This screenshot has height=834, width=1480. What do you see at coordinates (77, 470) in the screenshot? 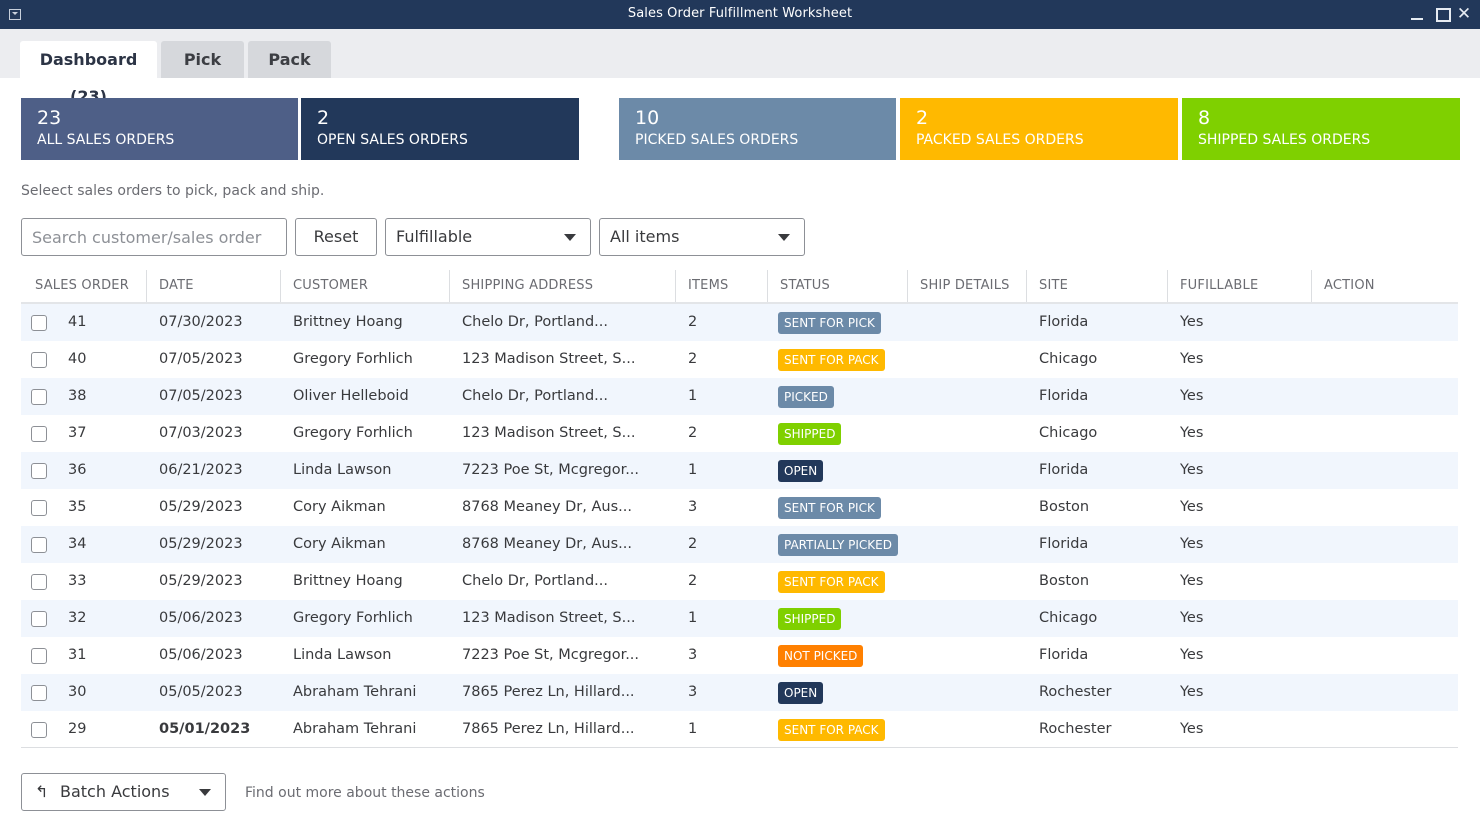
I see `sales-order-number: 36` at bounding box center [77, 470].